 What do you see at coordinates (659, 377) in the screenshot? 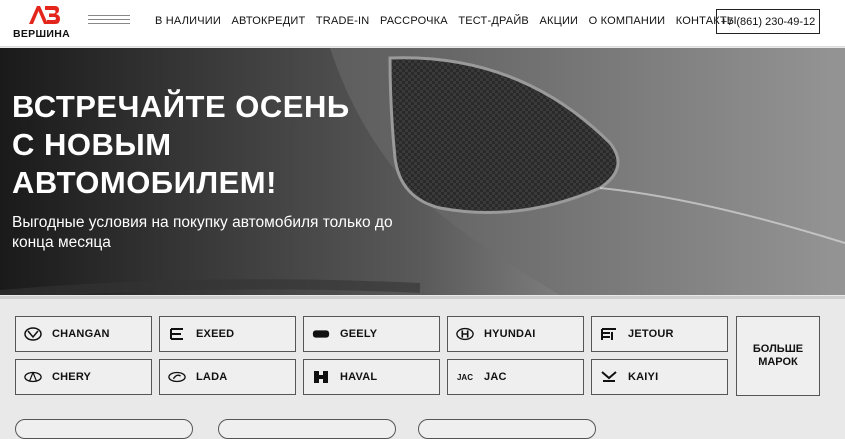
I see `brand-button-kaiyi: KAIYI` at bounding box center [659, 377].